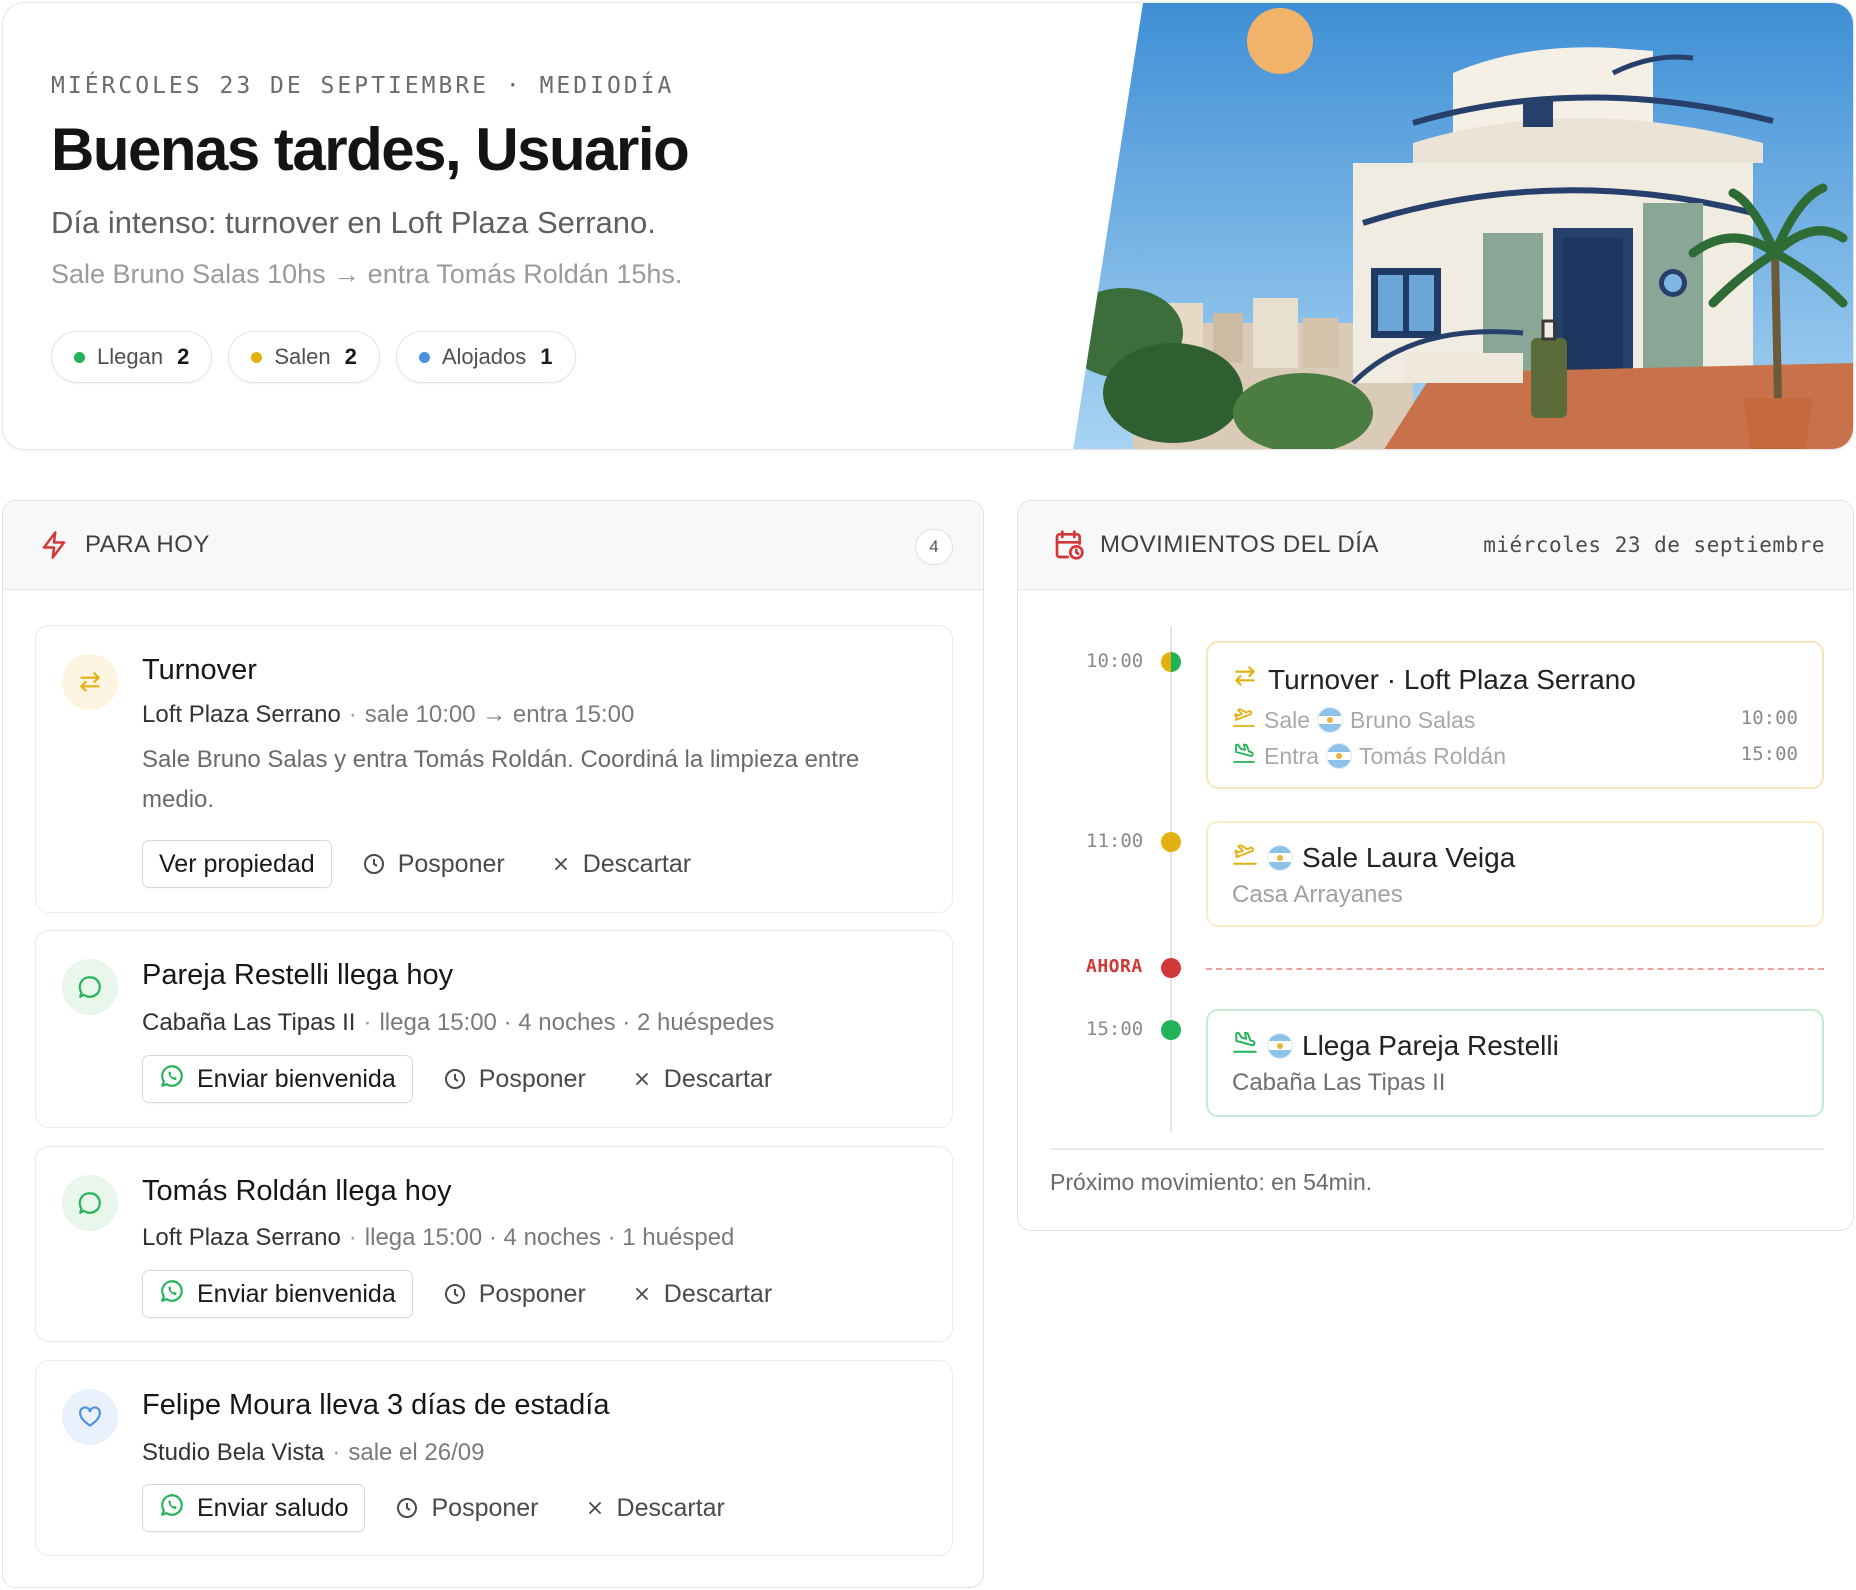 The width and height of the screenshot is (1856, 1590). What do you see at coordinates (298, 975) in the screenshot?
I see `task-title: Pareja Restelli llega hoy` at bounding box center [298, 975].